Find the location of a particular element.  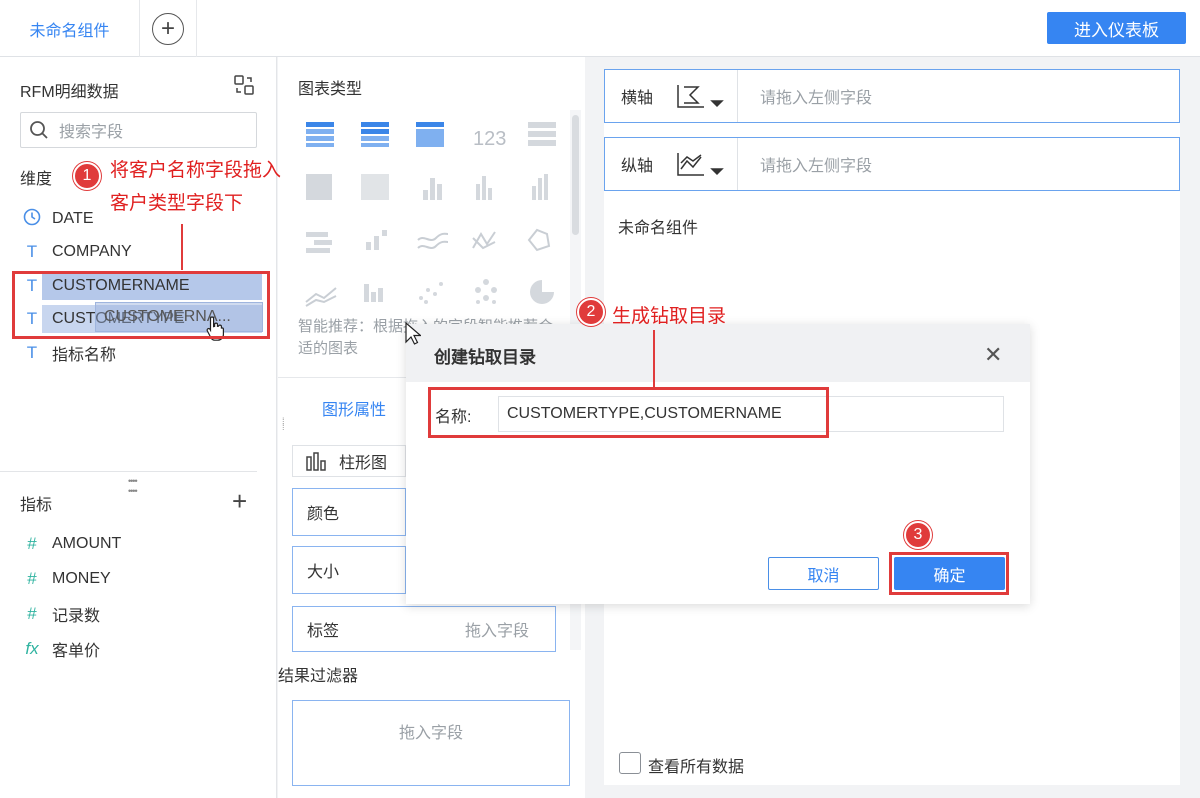

plus-icon: + is located at coordinates (168, 28).